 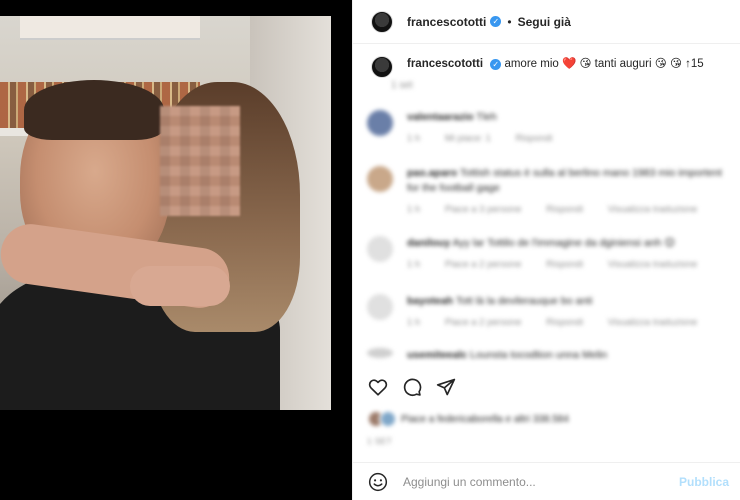 I want to click on photo-hand, so click(x=180, y=286).